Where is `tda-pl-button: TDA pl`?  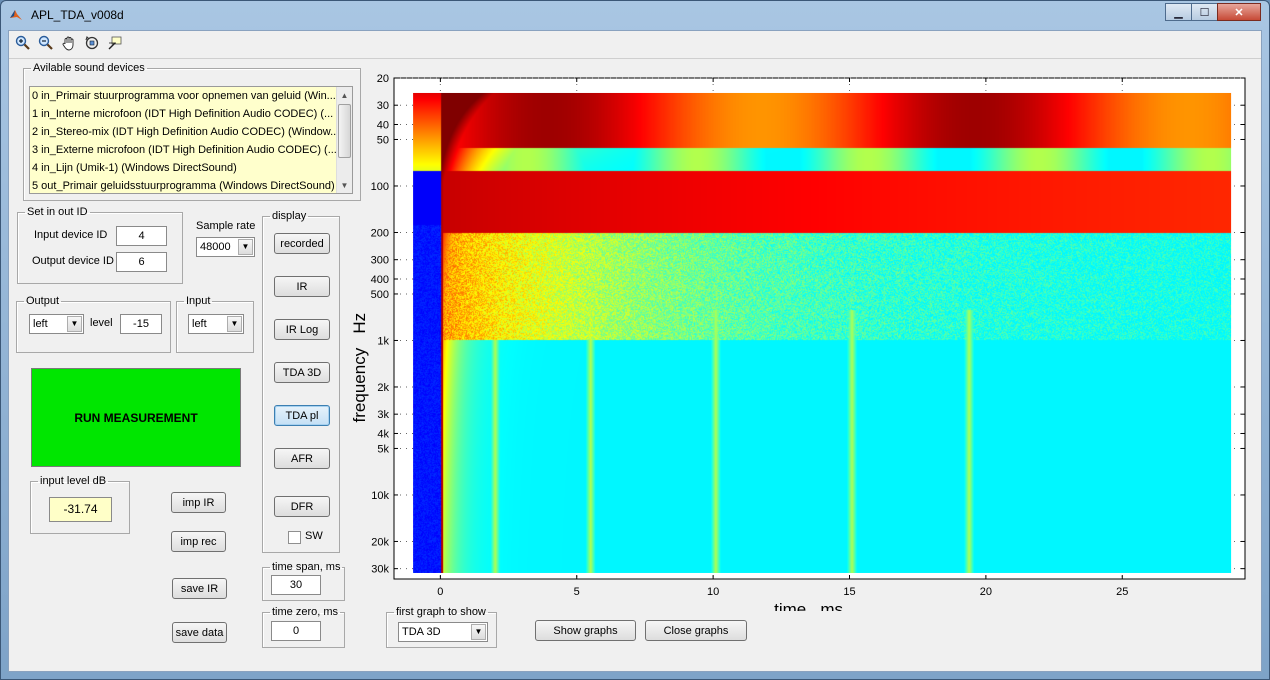
tda-pl-button: TDA pl is located at coordinates (302, 415).